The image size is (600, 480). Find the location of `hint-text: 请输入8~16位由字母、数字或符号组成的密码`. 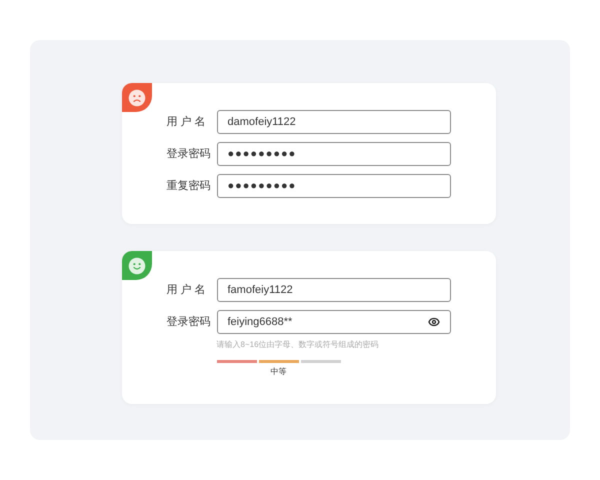

hint-text: 请输入8~16位由字母、数字或符号组成的密码 is located at coordinates (298, 345).